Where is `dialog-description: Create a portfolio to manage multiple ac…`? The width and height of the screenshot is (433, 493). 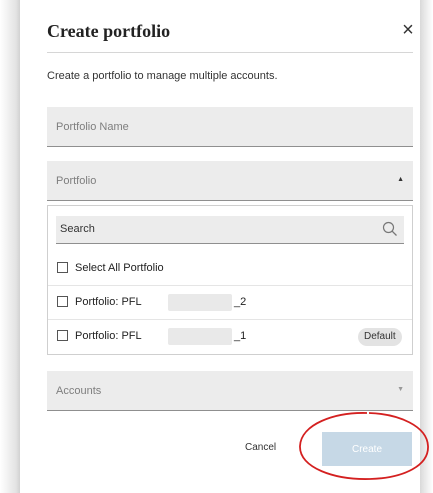 dialog-description: Create a portfolio to manage multiple ac… is located at coordinates (162, 76).